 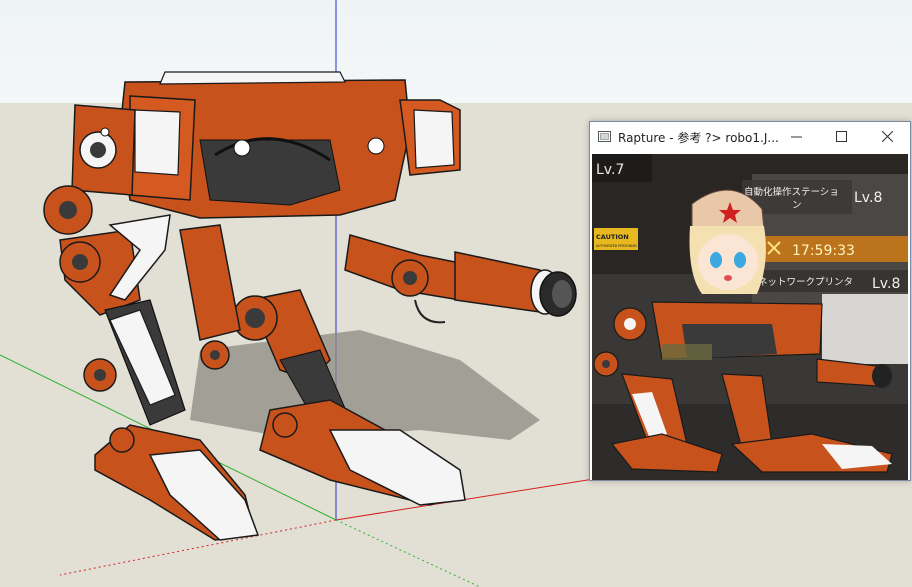 I want to click on printer-level: Lv.8, so click(x=886, y=284).